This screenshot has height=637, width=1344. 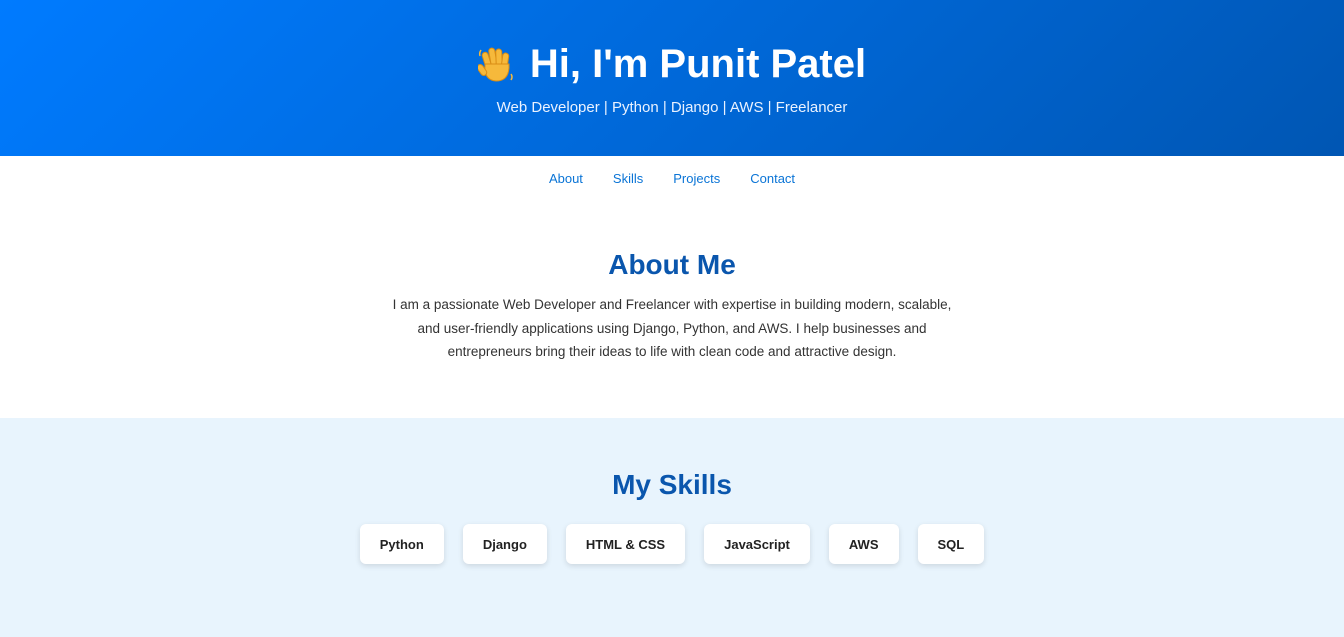 What do you see at coordinates (625, 544) in the screenshot?
I see `skill-card-html-css: HTML & CSS` at bounding box center [625, 544].